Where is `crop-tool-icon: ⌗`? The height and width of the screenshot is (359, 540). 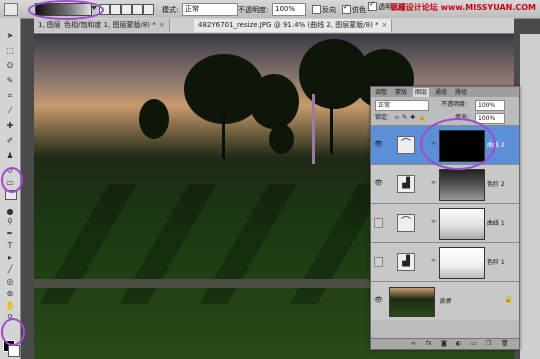
crop-tool-icon: ⌗ is located at coordinates (10, 96).